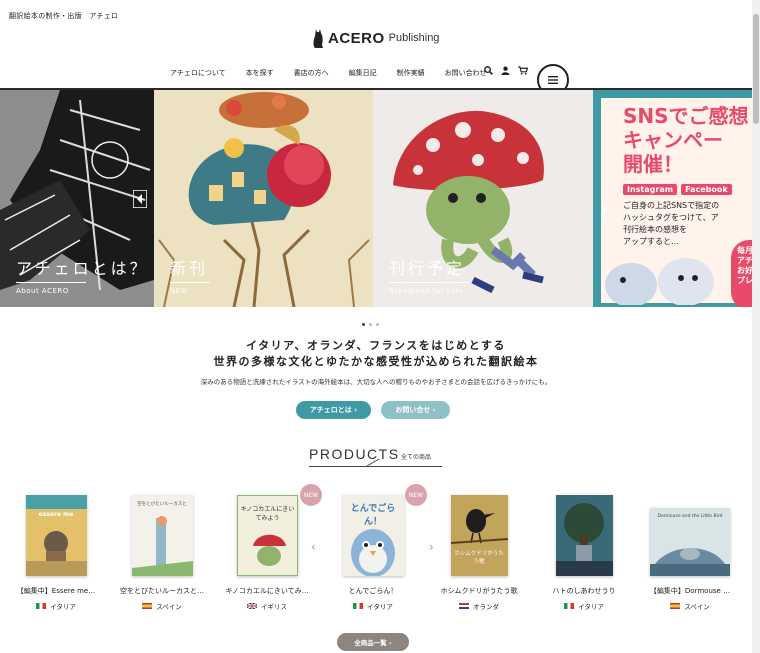 The height and width of the screenshot is (653, 760). What do you see at coordinates (479, 591) in the screenshot?
I see `product-title: ホシムクドリがうたう歌` at bounding box center [479, 591].